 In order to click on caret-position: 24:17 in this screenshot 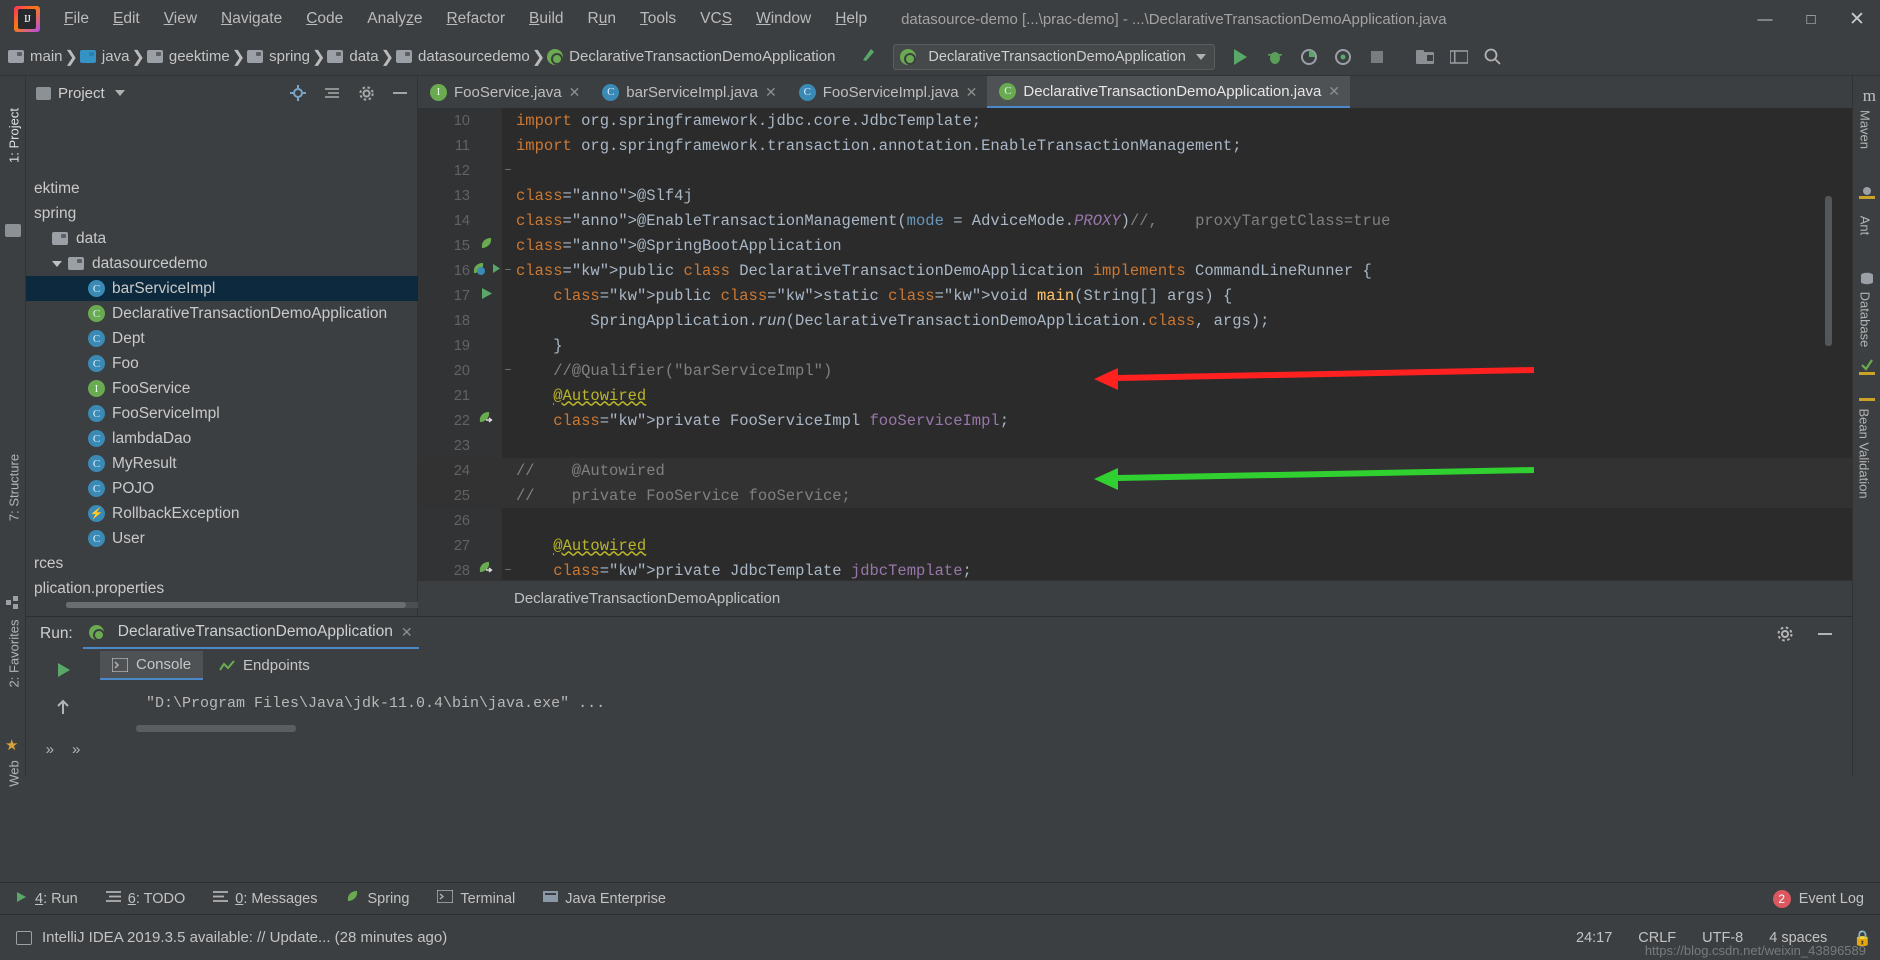, I will do `click(1594, 938)`.